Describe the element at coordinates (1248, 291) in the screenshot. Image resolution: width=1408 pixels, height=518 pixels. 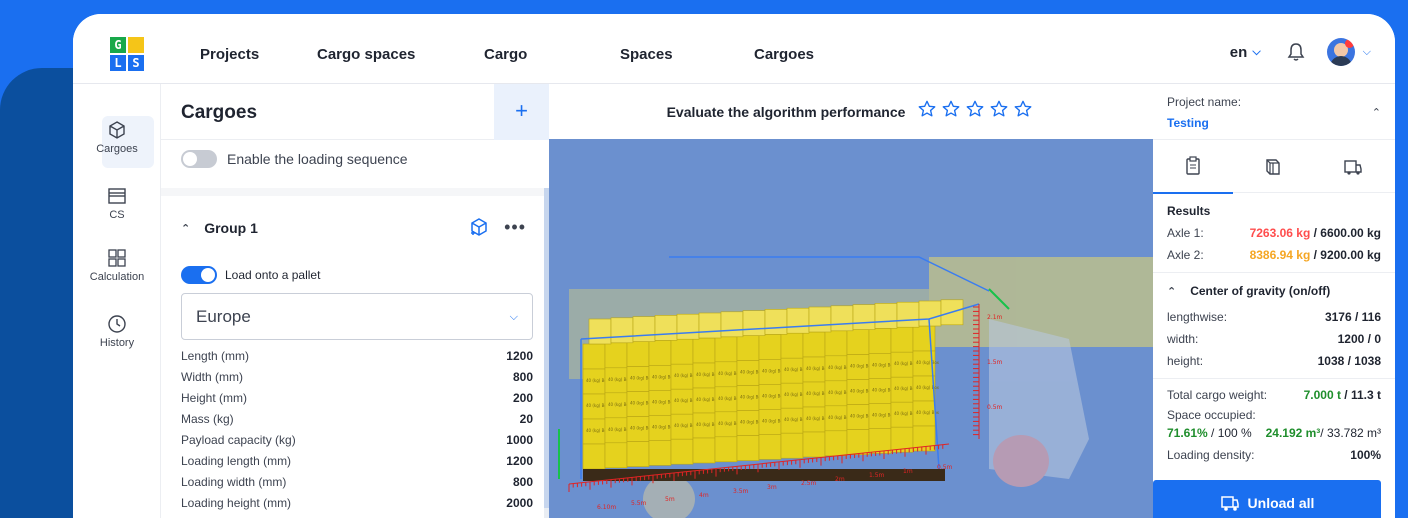
I see `center-of-gravity-toggle: ⌃ Center of gravity (on/off)` at that location.